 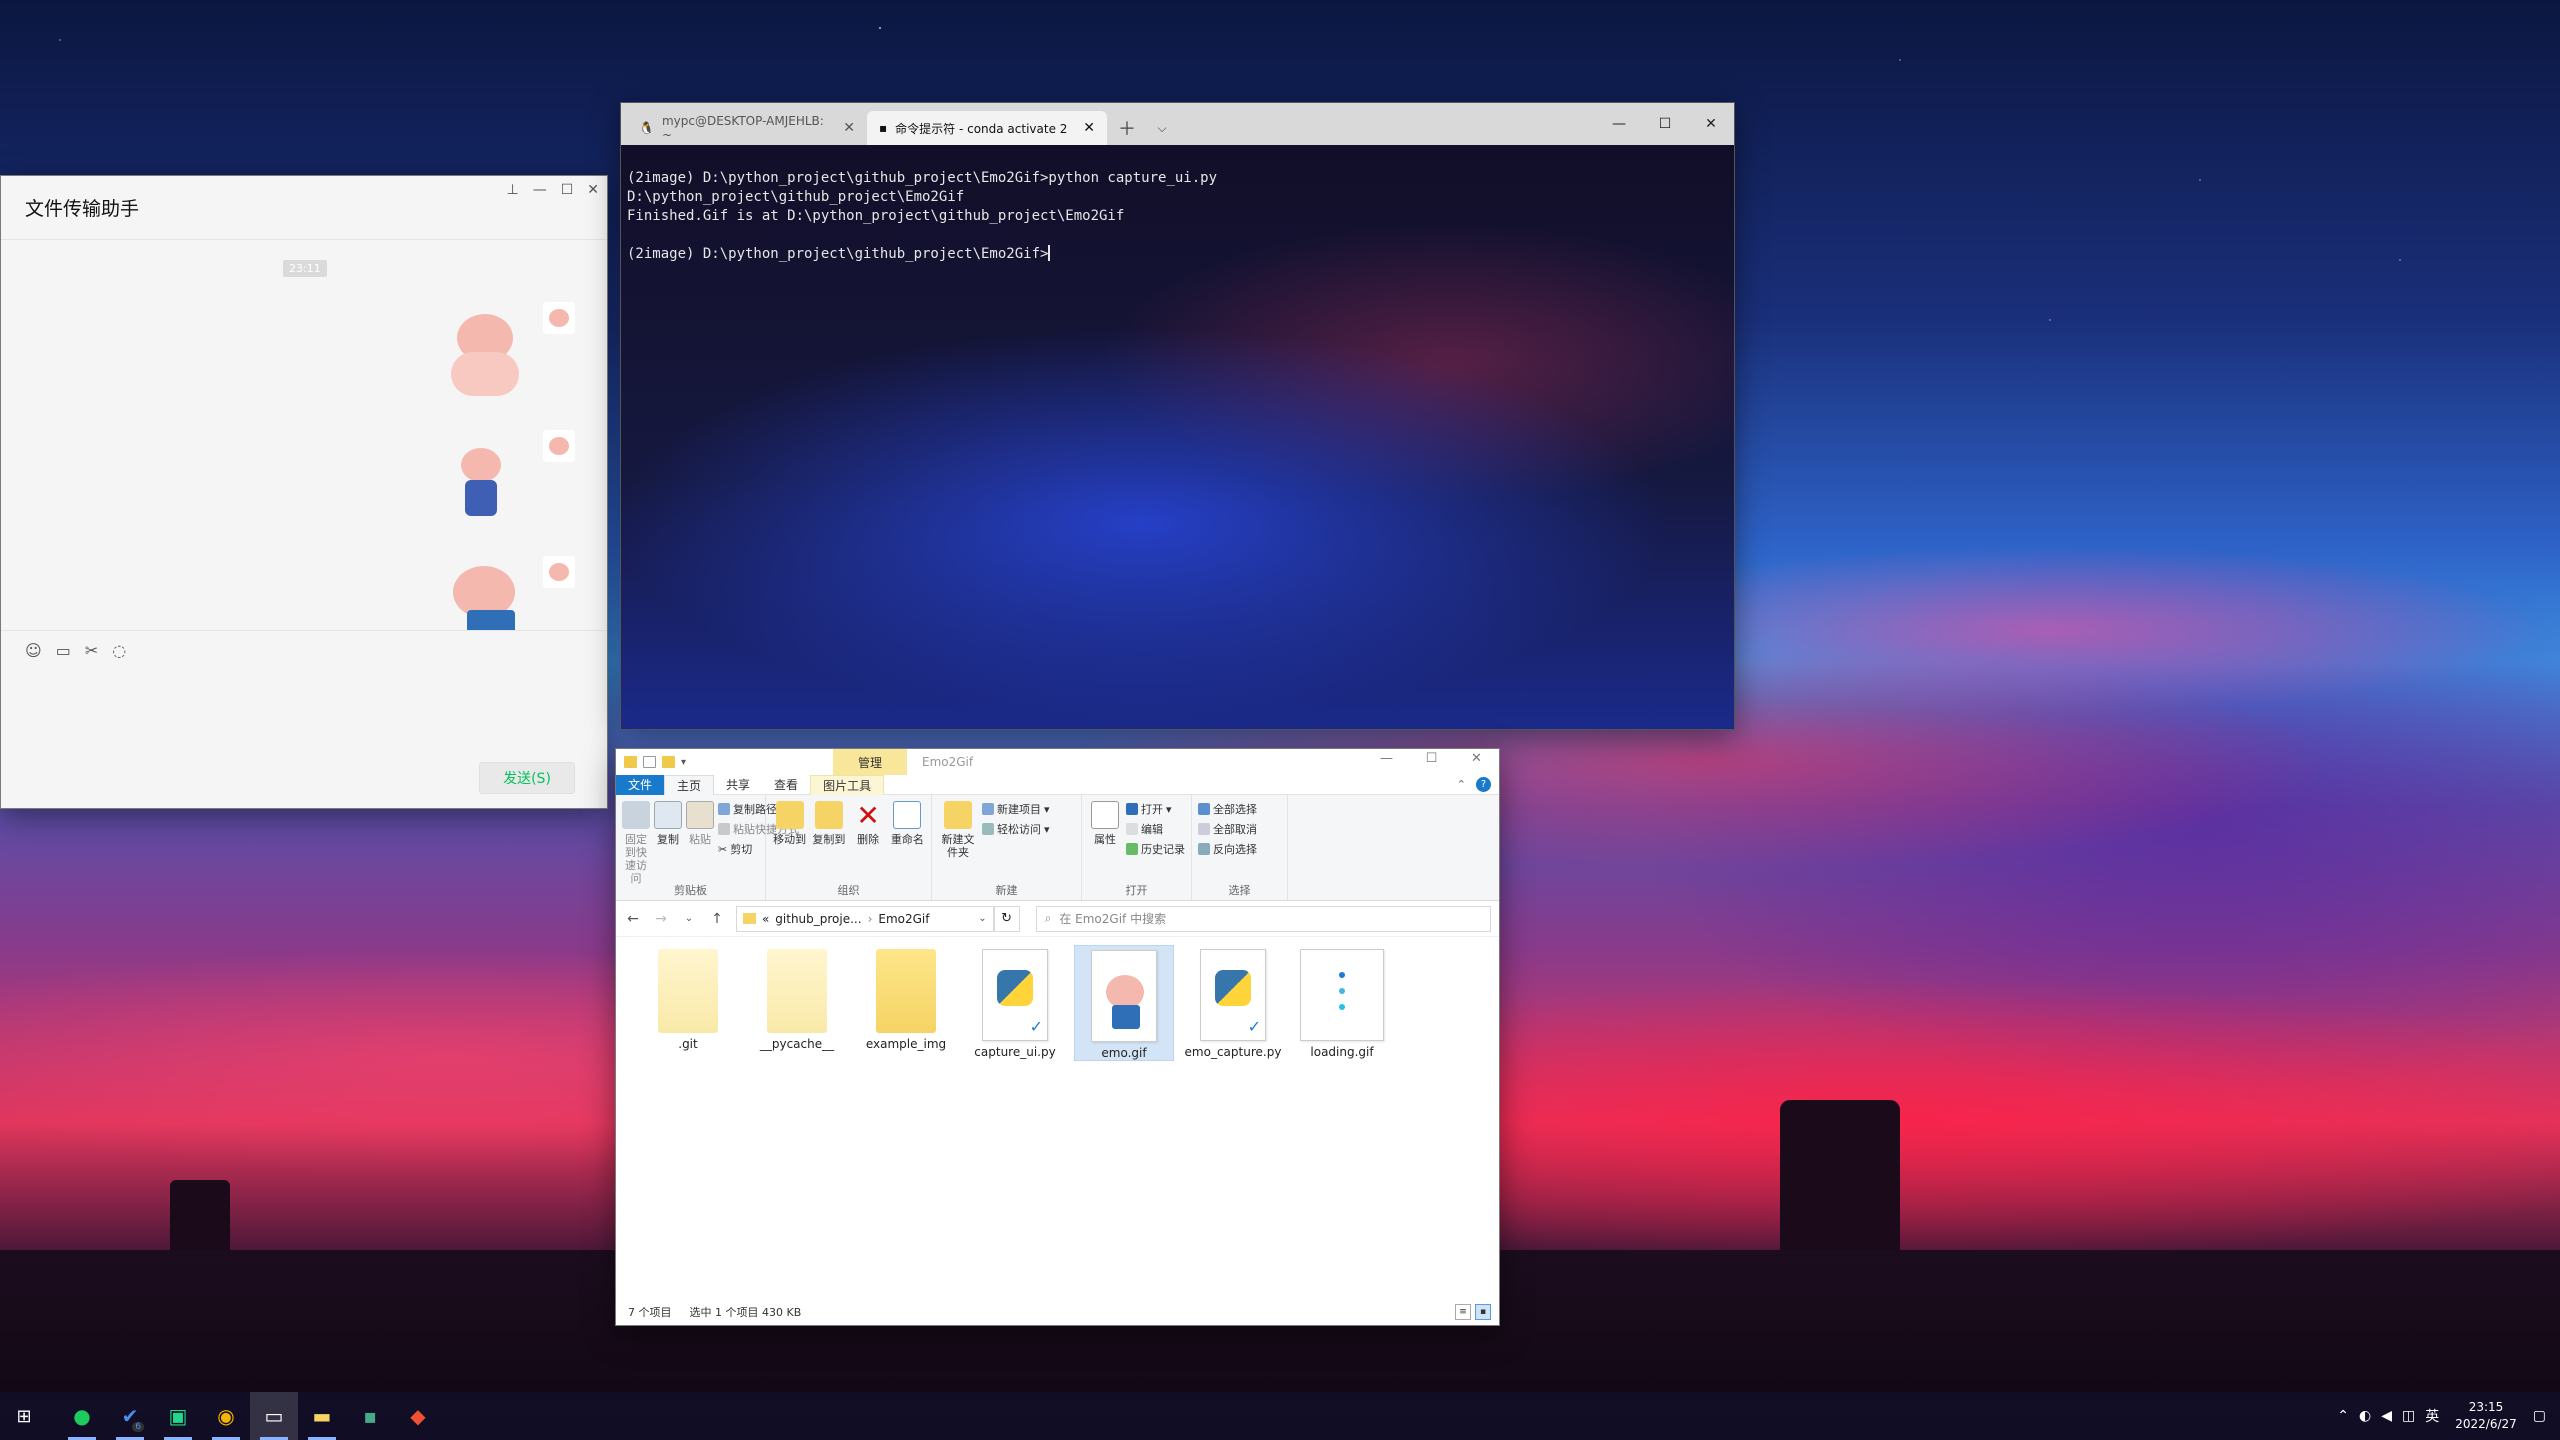 What do you see at coordinates (1015, 1003) in the screenshot?
I see `file-item: ✓ capture_ui.py` at bounding box center [1015, 1003].